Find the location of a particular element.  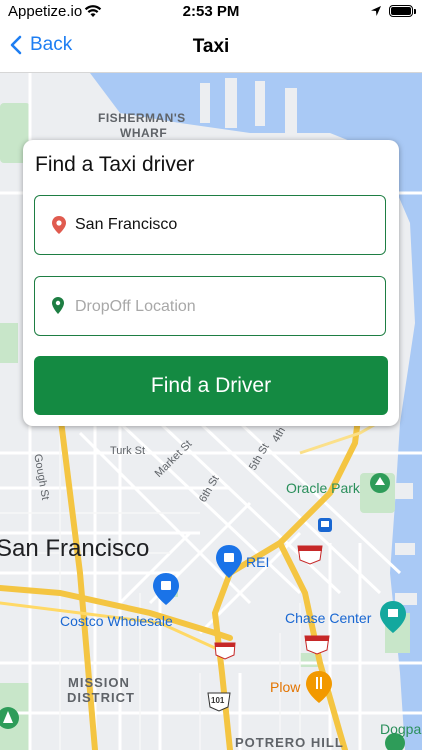

map-label-rei: REI is located at coordinates (258, 562).